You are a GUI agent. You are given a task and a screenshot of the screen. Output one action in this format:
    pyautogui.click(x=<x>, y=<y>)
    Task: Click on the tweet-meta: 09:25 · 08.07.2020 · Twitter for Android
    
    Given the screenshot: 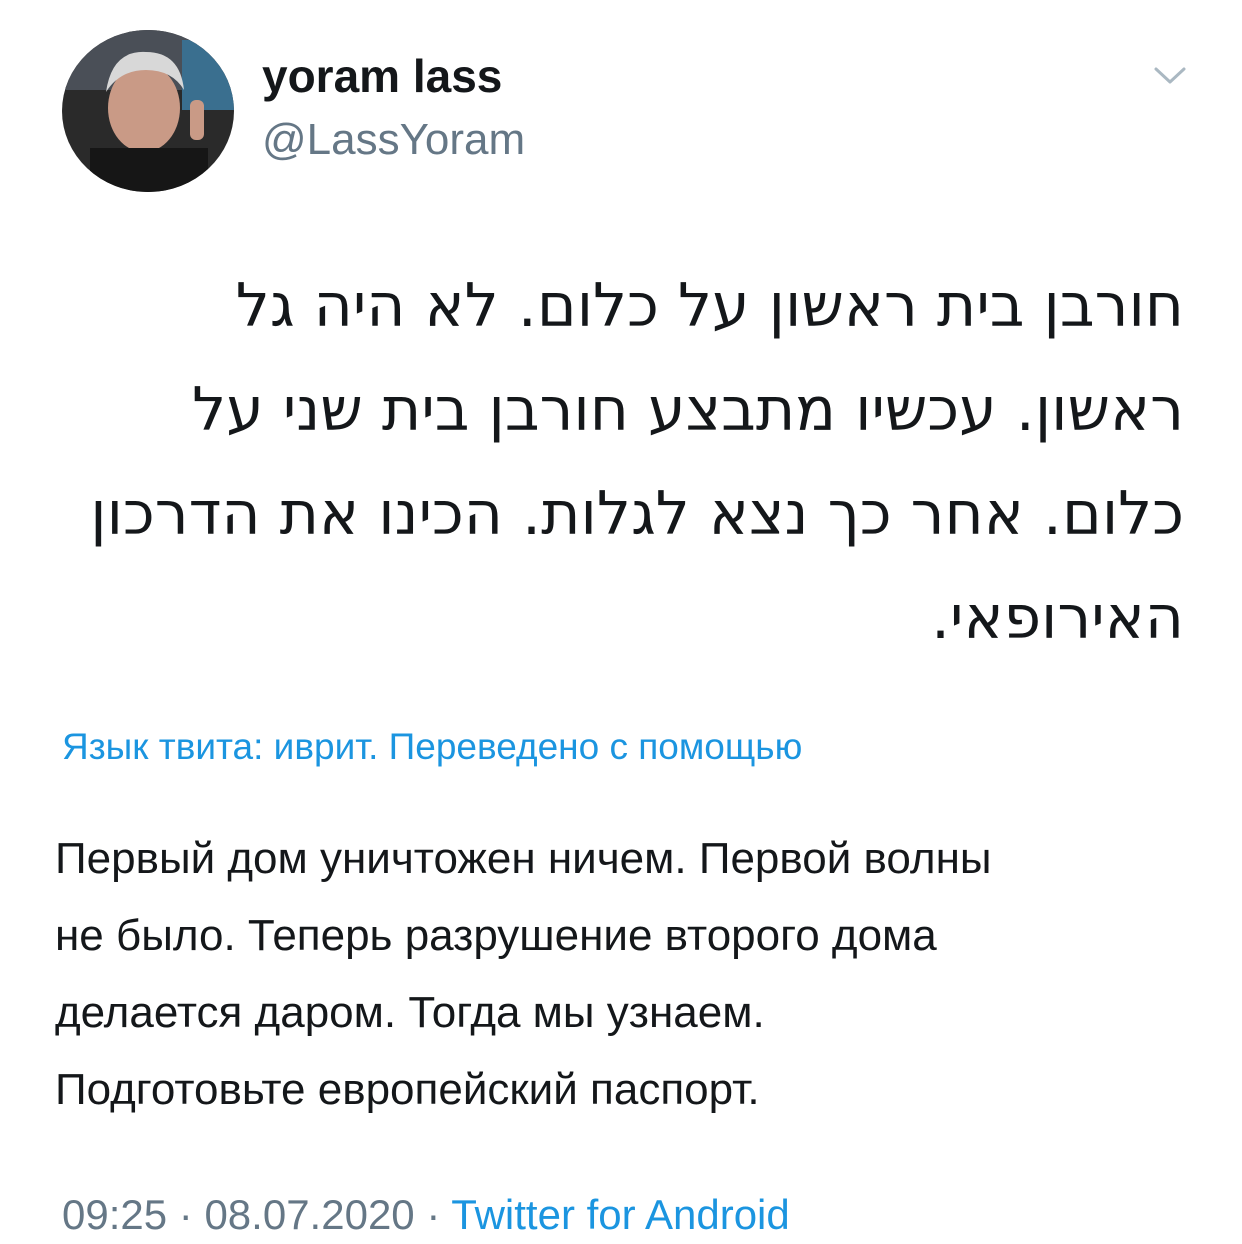 What is the action you would take?
    pyautogui.click(x=426, y=1215)
    